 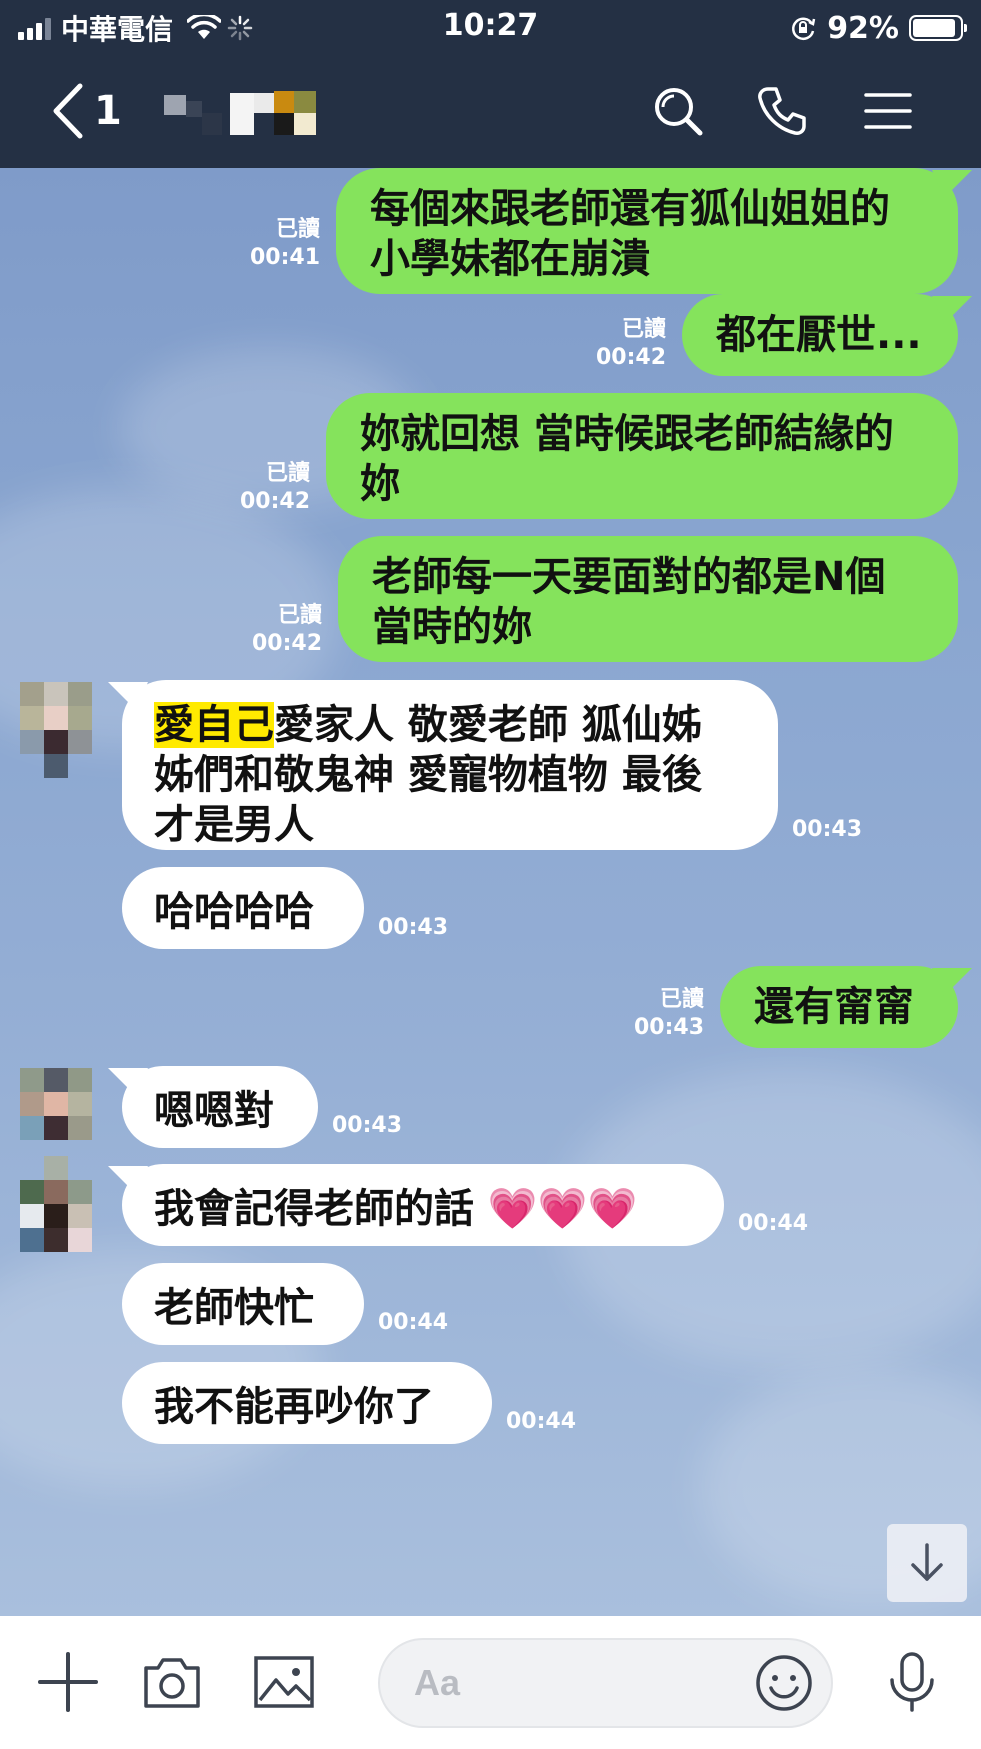 What do you see at coordinates (284, 1682) in the screenshot?
I see `image-icon` at bounding box center [284, 1682].